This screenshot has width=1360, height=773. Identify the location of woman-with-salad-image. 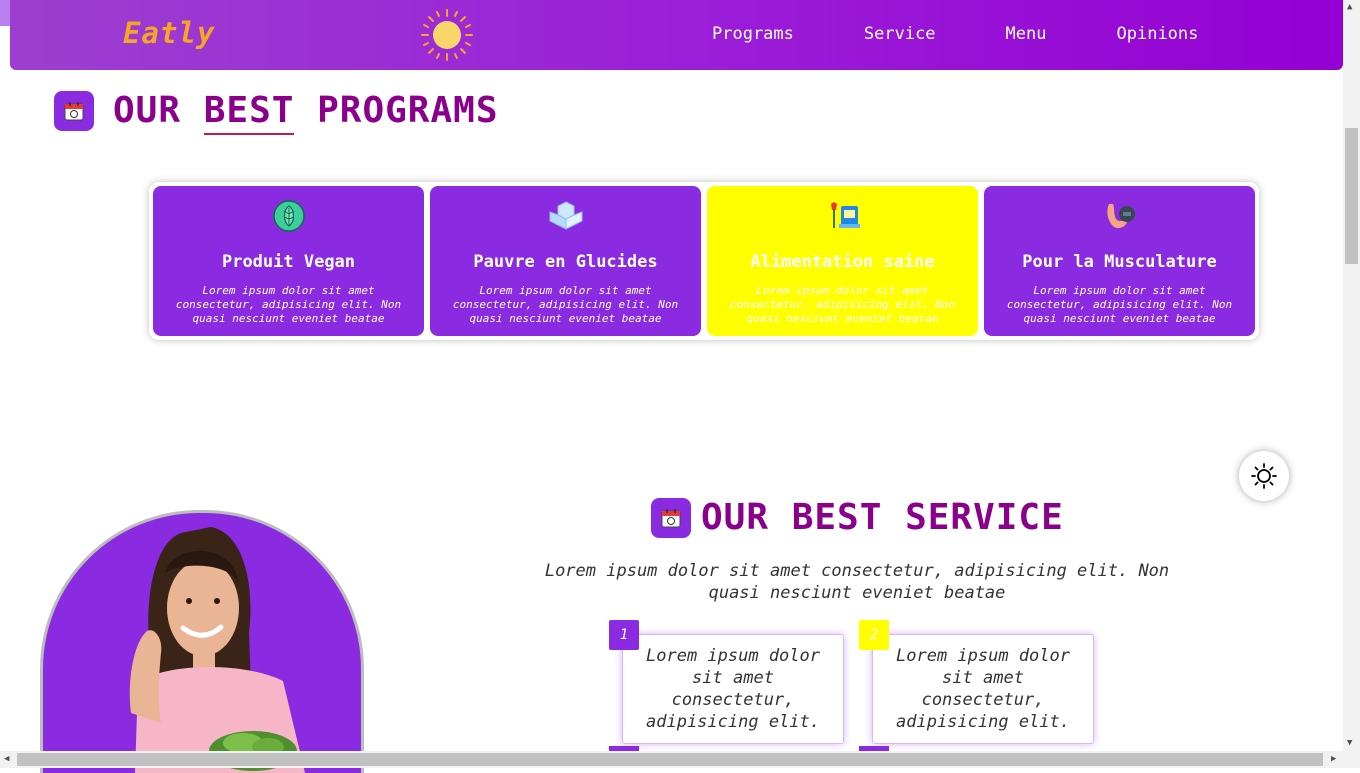
(217, 650).